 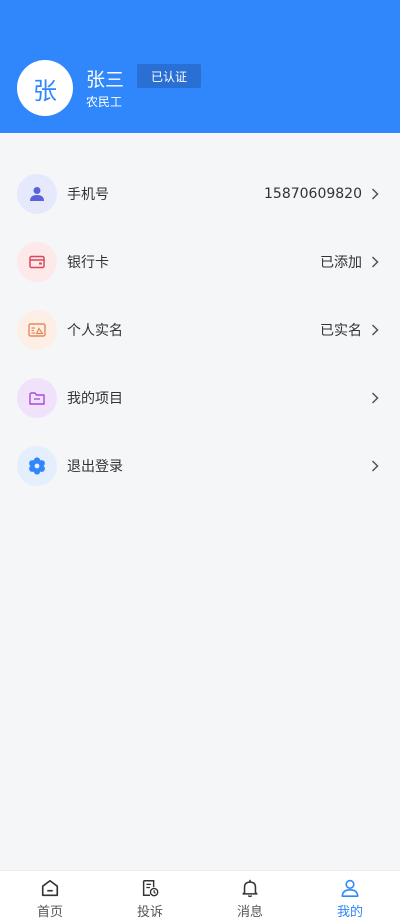 I want to click on avatar: 张, so click(x=45, y=88).